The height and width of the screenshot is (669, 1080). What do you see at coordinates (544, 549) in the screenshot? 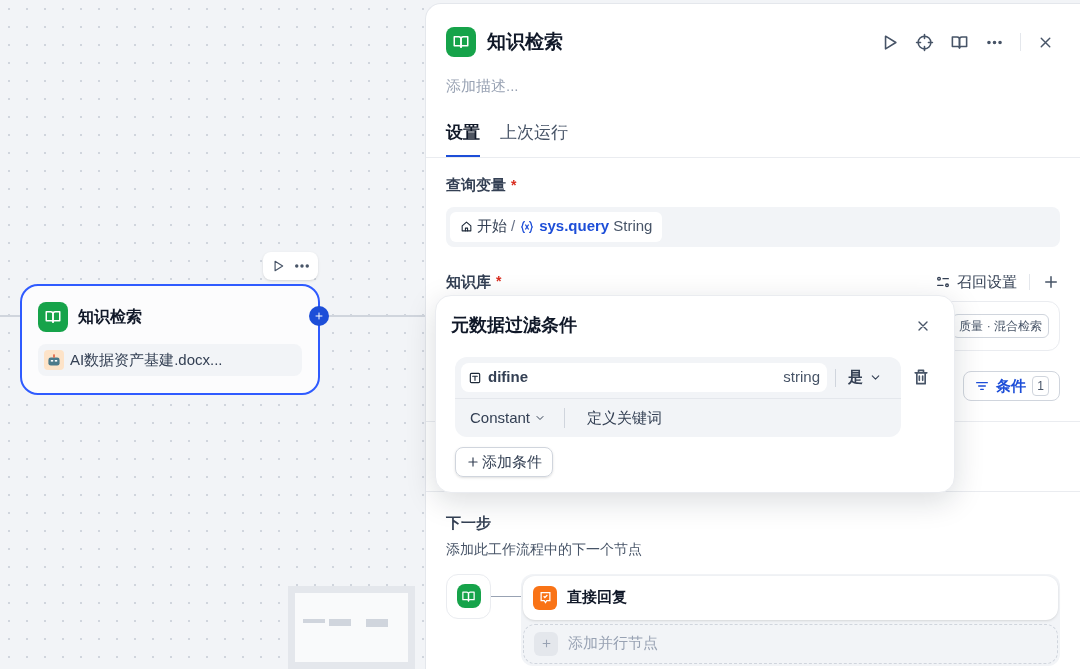
I see `section-description: 添加此工作流程中的下一个节点` at bounding box center [544, 549].